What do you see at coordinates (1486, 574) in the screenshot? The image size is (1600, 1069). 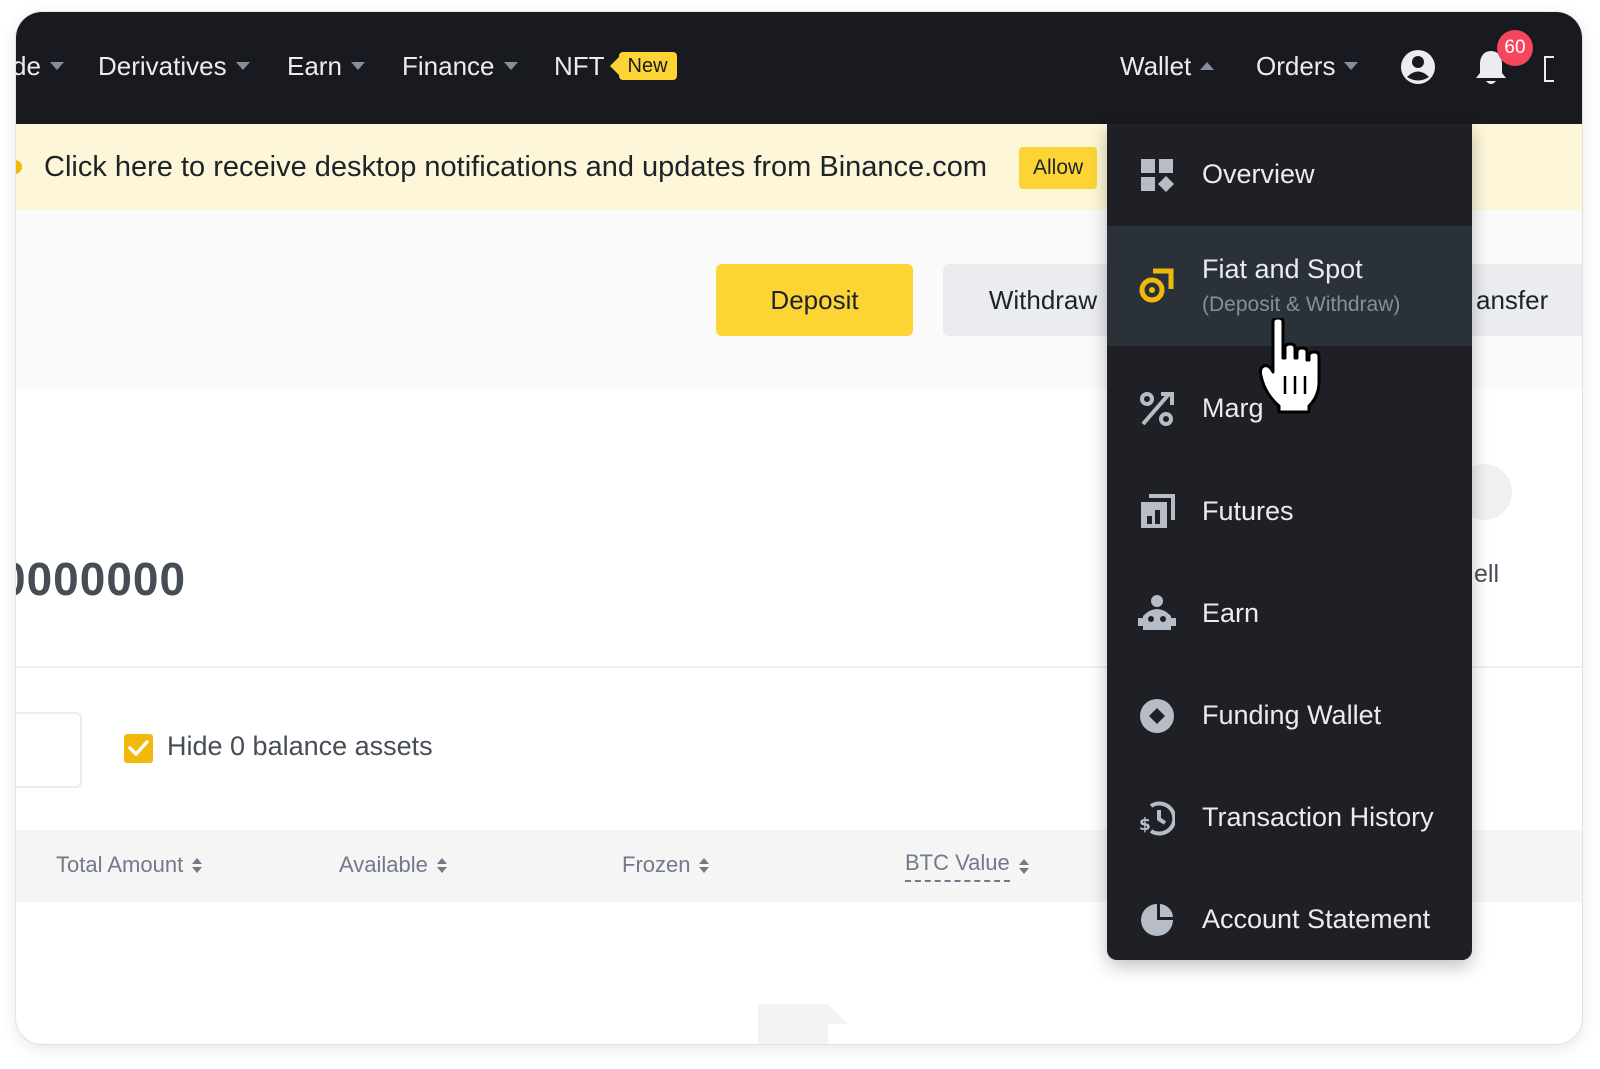 I see `sell-label: ell` at bounding box center [1486, 574].